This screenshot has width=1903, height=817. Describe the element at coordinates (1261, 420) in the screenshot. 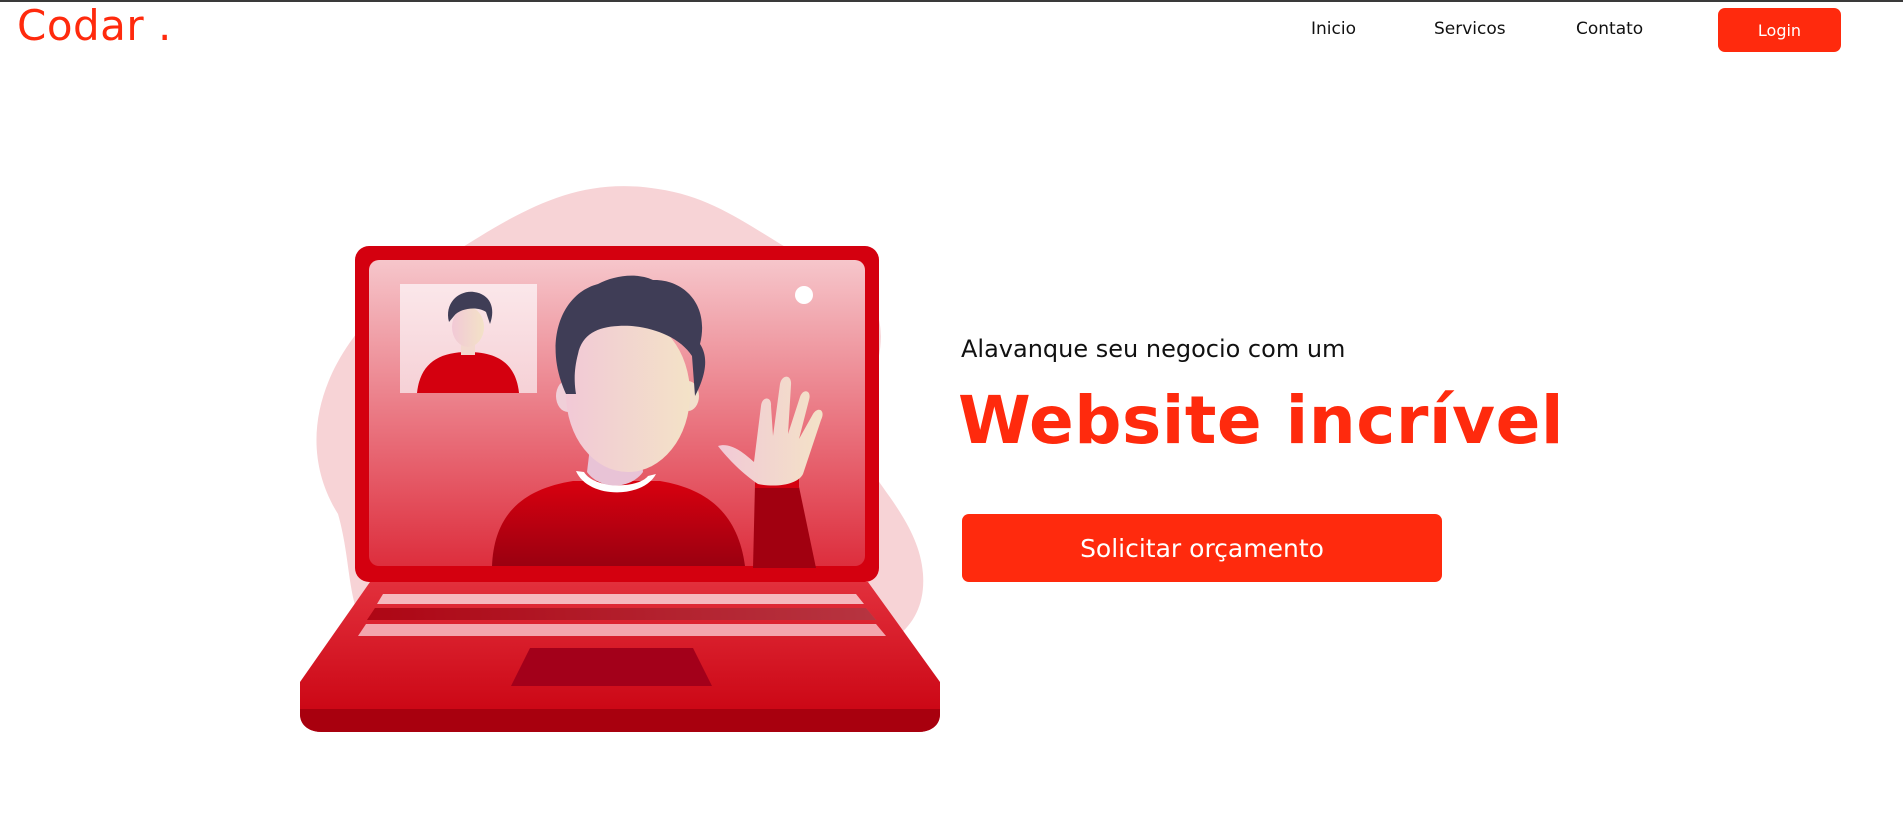

I see `hero-headline: Website incrível` at that location.